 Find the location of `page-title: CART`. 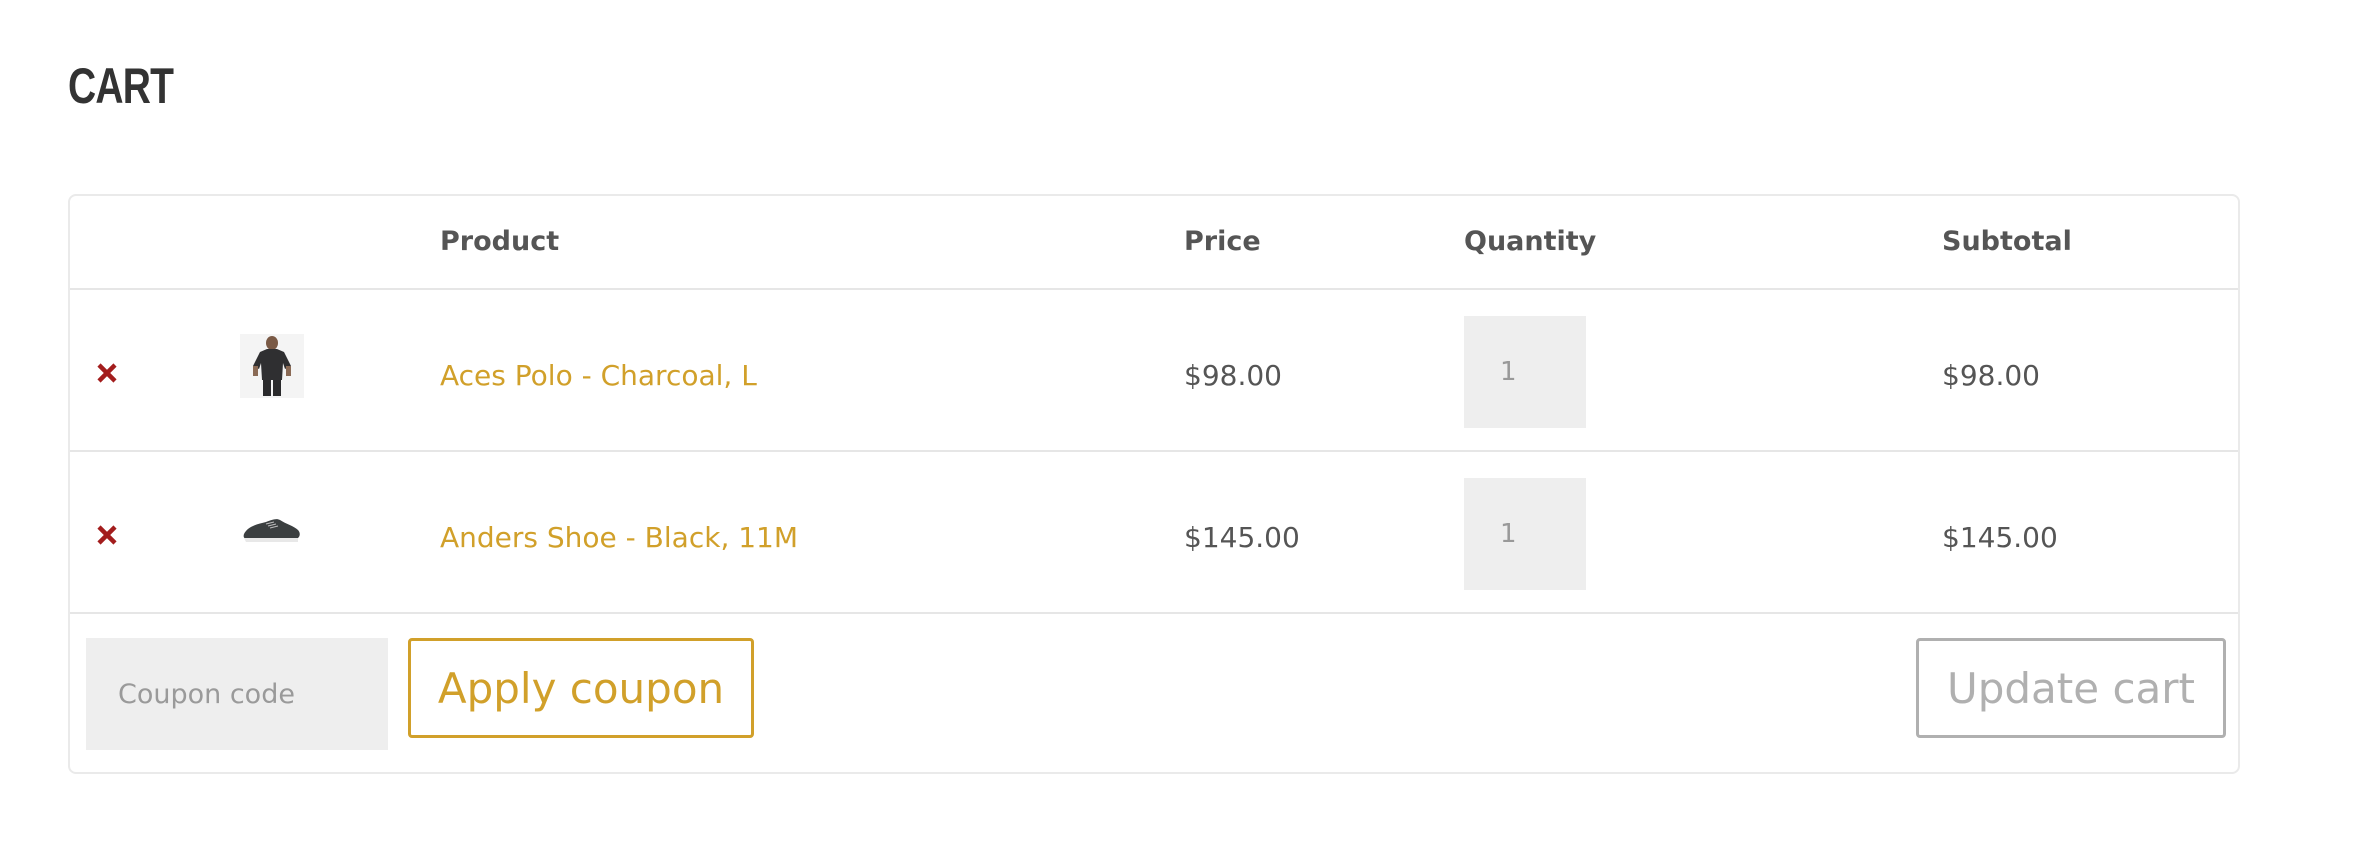

page-title: CART is located at coordinates (121, 86).